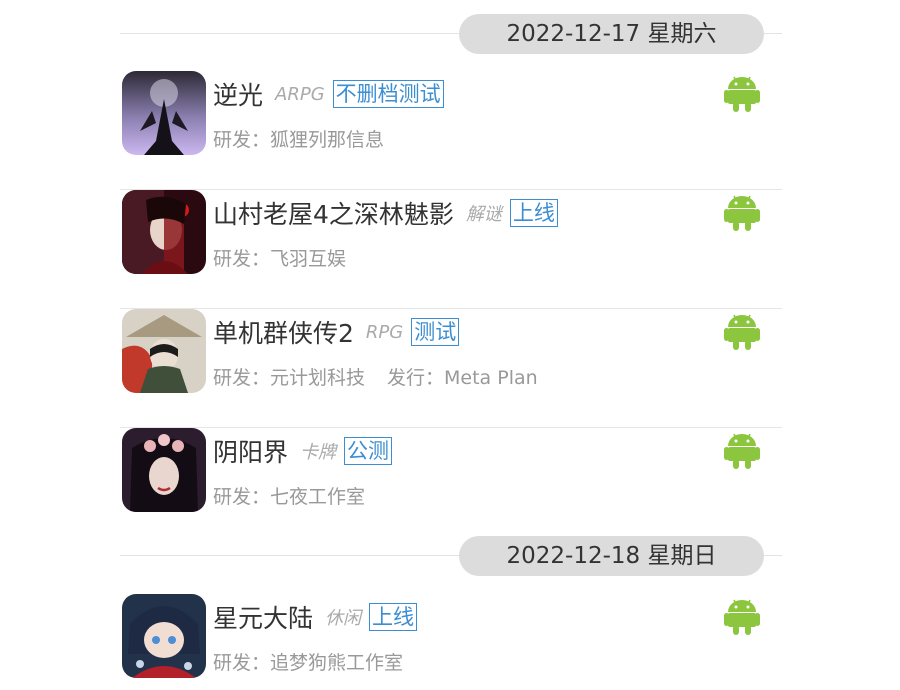 The height and width of the screenshot is (690, 900). Describe the element at coordinates (611, 556) in the screenshot. I see `date-label: 2022-12-18 星期日` at that location.